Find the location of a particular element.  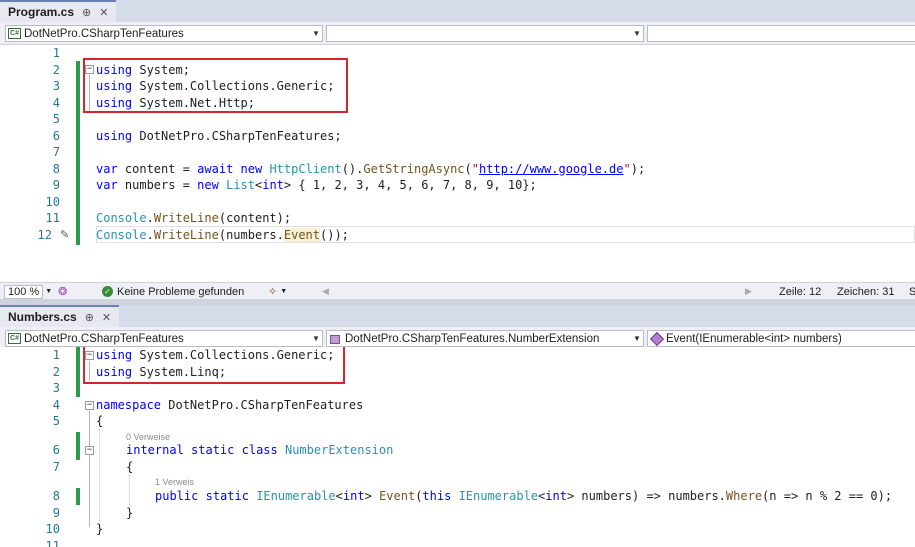

class-icon is located at coordinates (335, 338).